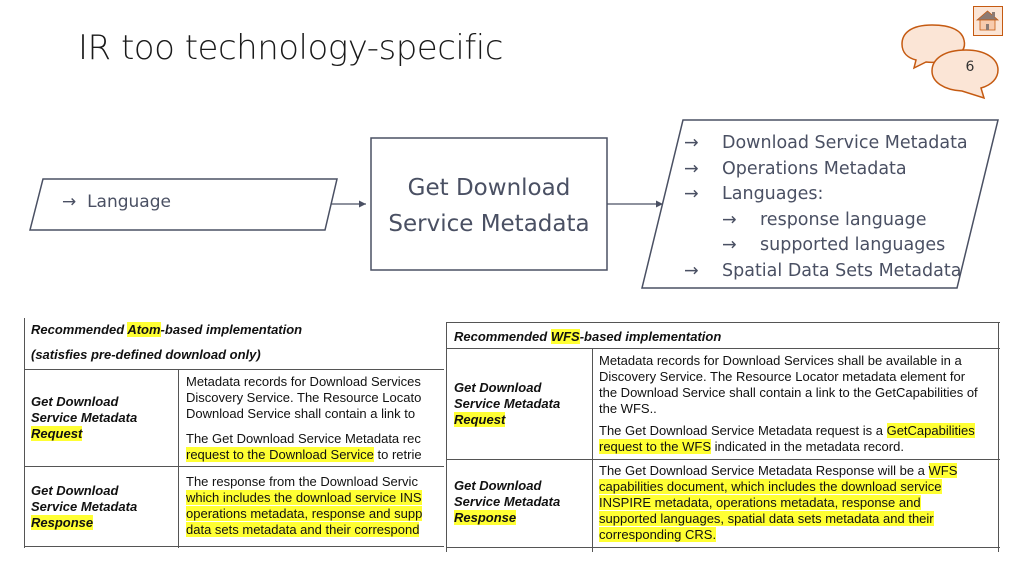  What do you see at coordinates (116, 202) in the screenshot?
I see `input-label: → Language` at bounding box center [116, 202].